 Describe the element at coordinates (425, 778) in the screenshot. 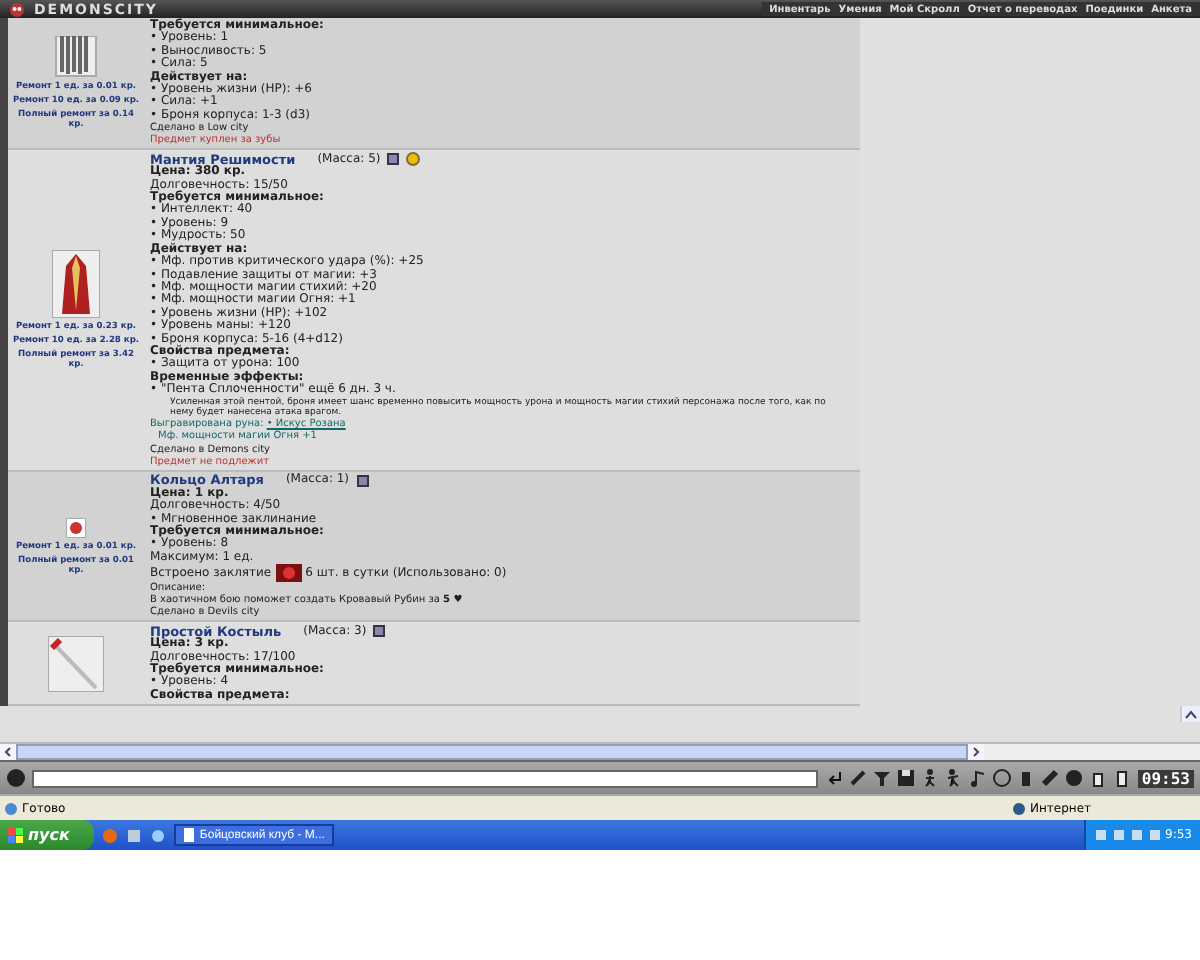

I see `chat-input` at that location.